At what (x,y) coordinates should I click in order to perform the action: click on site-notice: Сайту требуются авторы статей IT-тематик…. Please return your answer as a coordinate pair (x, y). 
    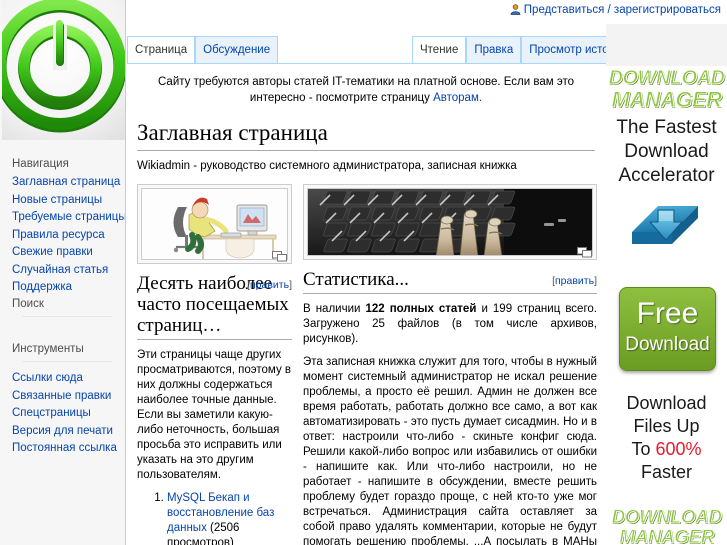
    Looking at the image, I should click on (366, 85).